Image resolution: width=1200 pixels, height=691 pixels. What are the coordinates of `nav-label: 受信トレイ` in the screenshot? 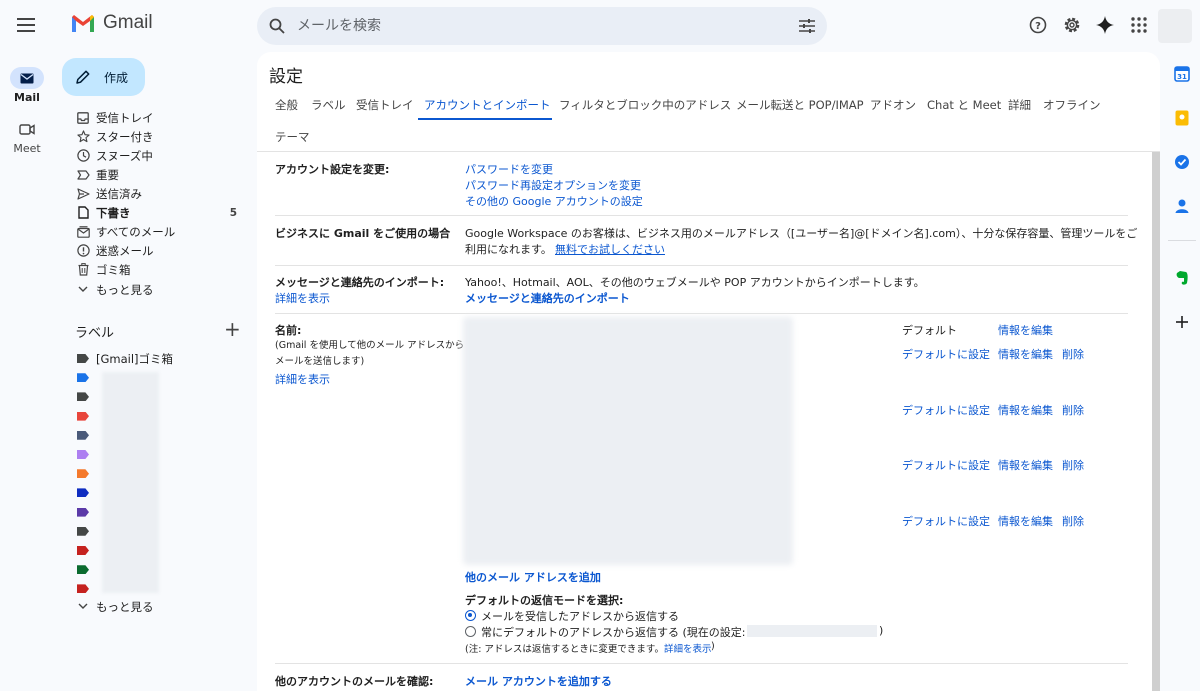 It's located at (125, 117).